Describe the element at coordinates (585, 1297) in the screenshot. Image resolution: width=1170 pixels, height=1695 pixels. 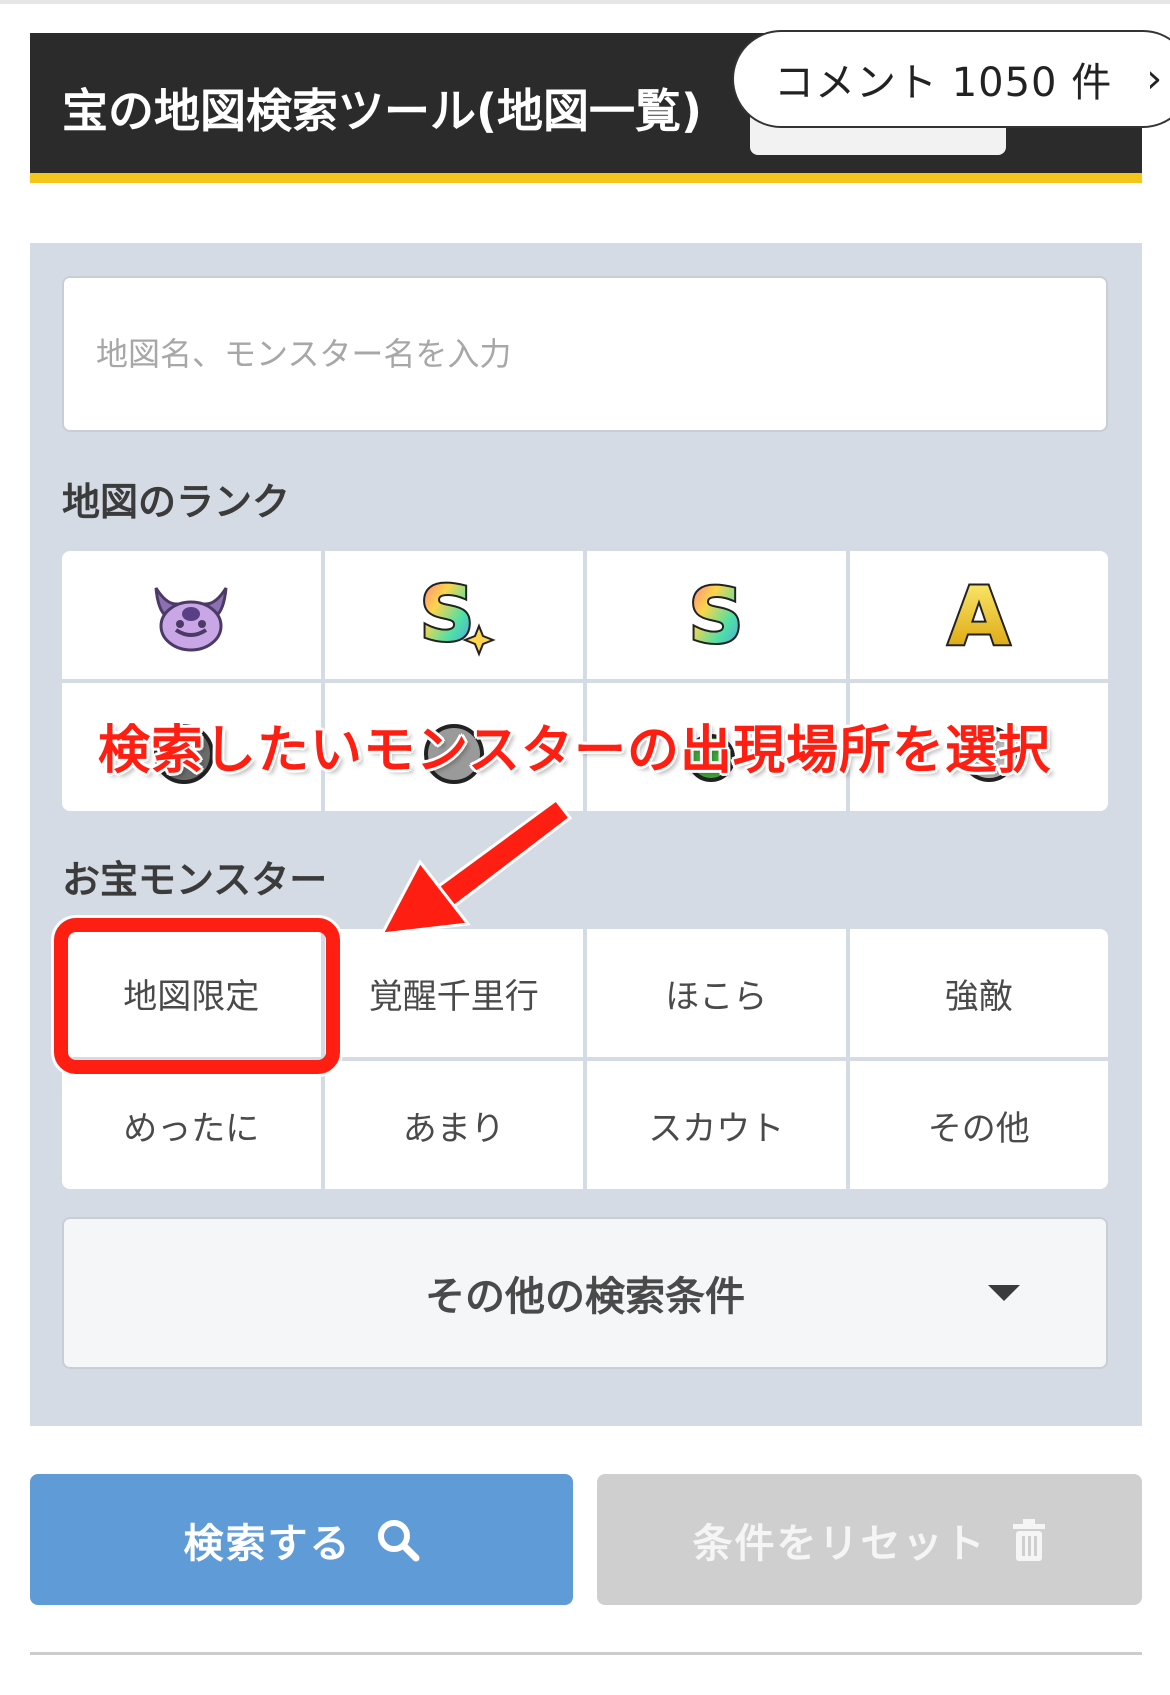
I see `more-conditions-label: その他の検索条件` at that location.